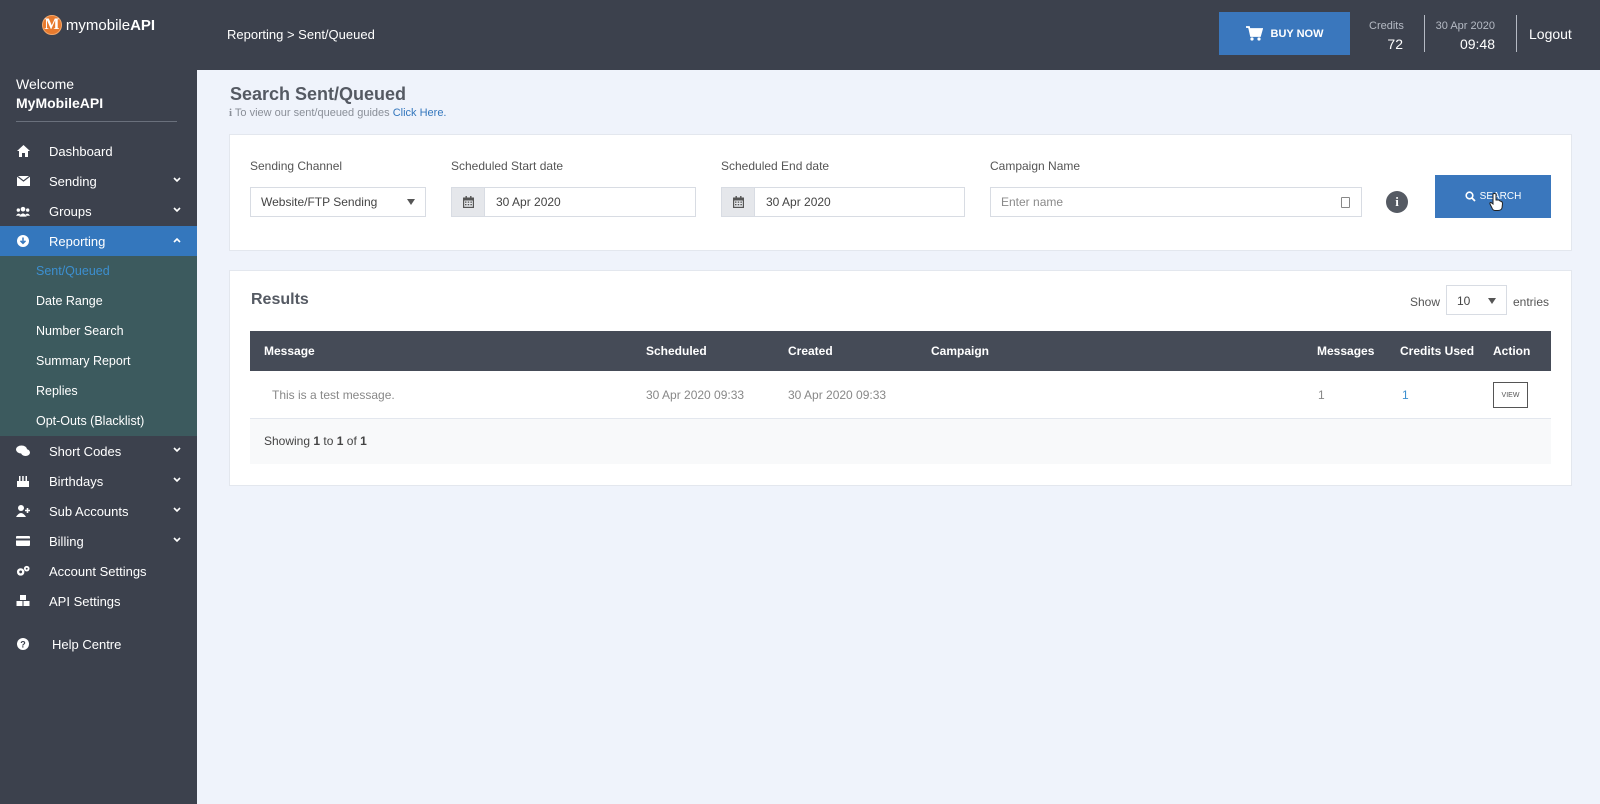 Image resolution: width=1600 pixels, height=804 pixels. What do you see at coordinates (810, 351) in the screenshot?
I see `col-created: Created` at bounding box center [810, 351].